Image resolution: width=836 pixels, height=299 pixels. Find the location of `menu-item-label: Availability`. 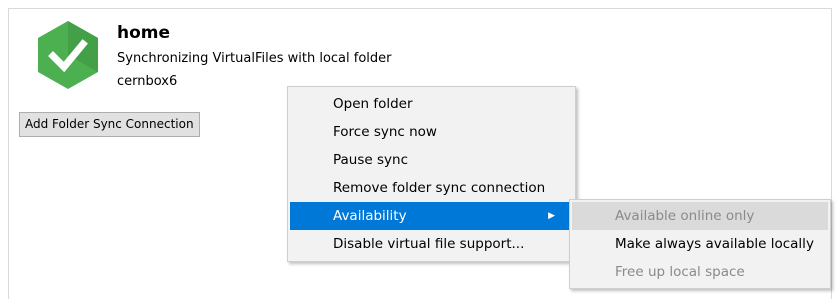

menu-item-label: Availability is located at coordinates (370, 216).